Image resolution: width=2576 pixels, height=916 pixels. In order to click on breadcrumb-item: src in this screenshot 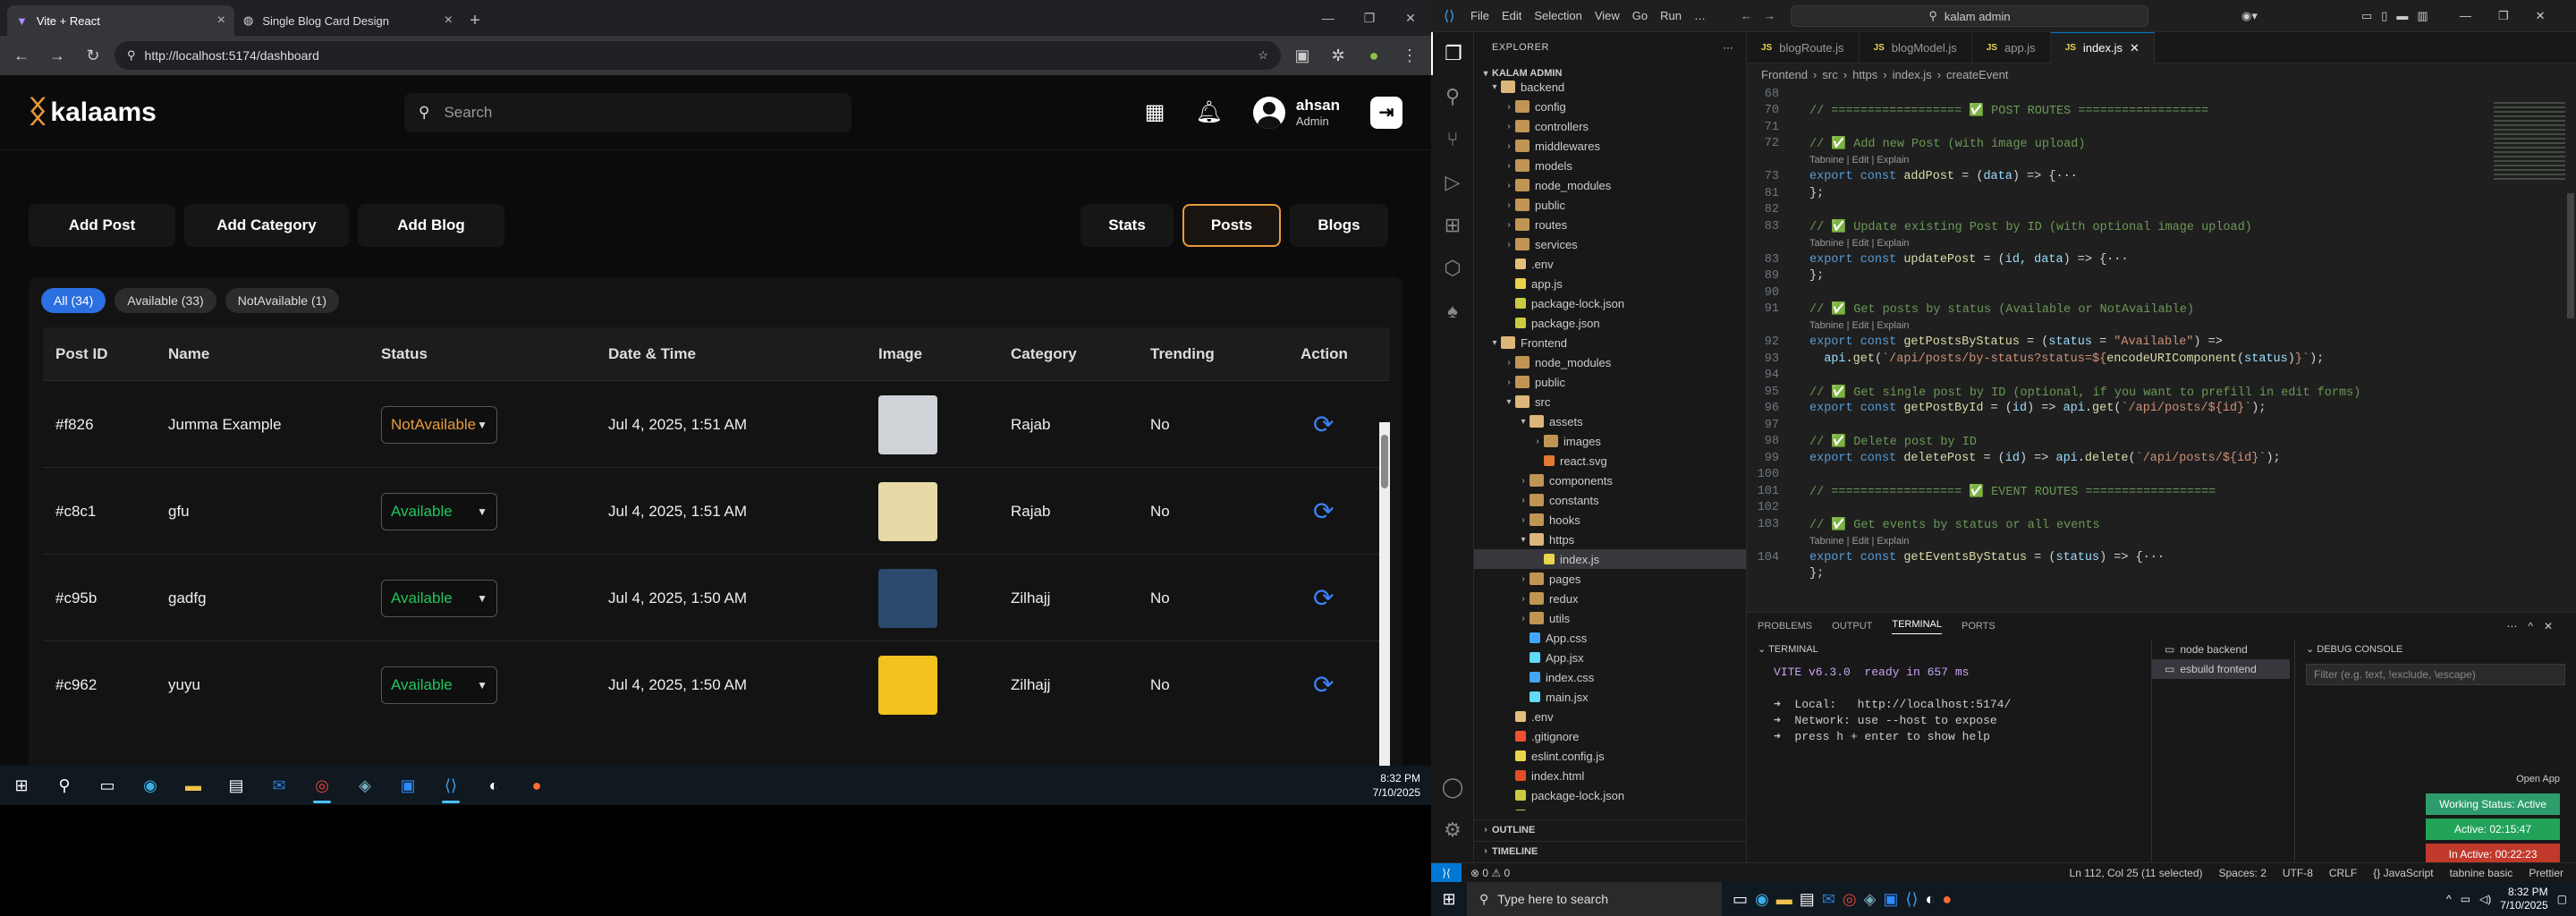, I will do `click(1829, 74)`.